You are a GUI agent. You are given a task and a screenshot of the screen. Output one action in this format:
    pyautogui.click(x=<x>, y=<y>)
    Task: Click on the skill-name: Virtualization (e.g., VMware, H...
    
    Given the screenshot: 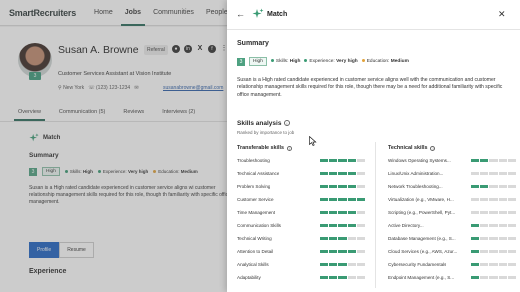 What is the action you would take?
    pyautogui.click(x=421, y=199)
    